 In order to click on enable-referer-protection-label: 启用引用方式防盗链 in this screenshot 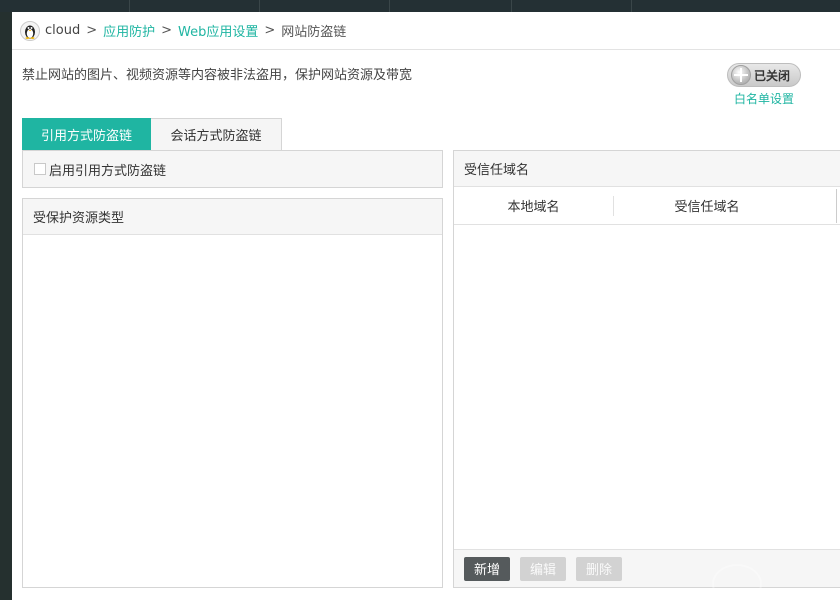, I will do `click(107, 169)`.